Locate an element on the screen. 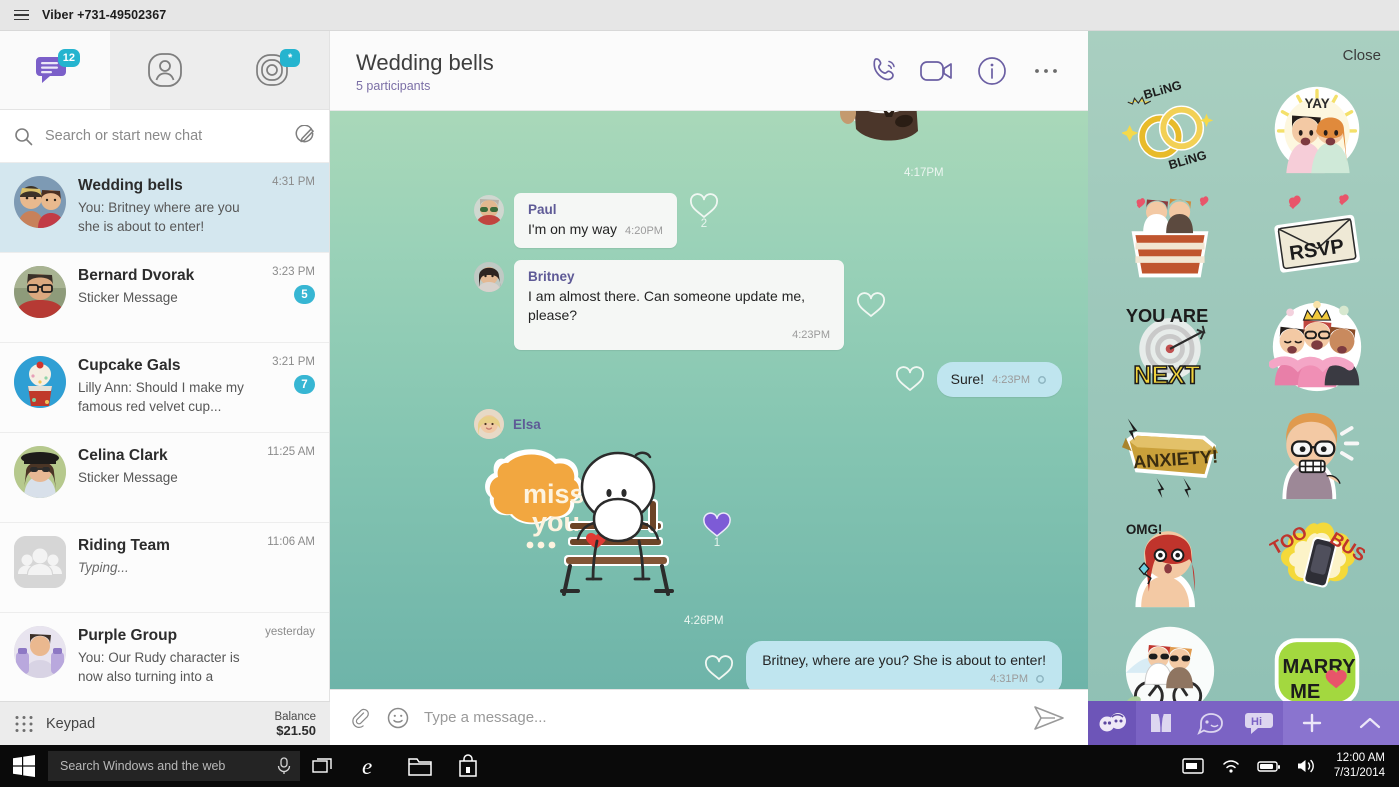 The height and width of the screenshot is (787, 1399). doodle-face-icon is located at coordinates (1112, 722).